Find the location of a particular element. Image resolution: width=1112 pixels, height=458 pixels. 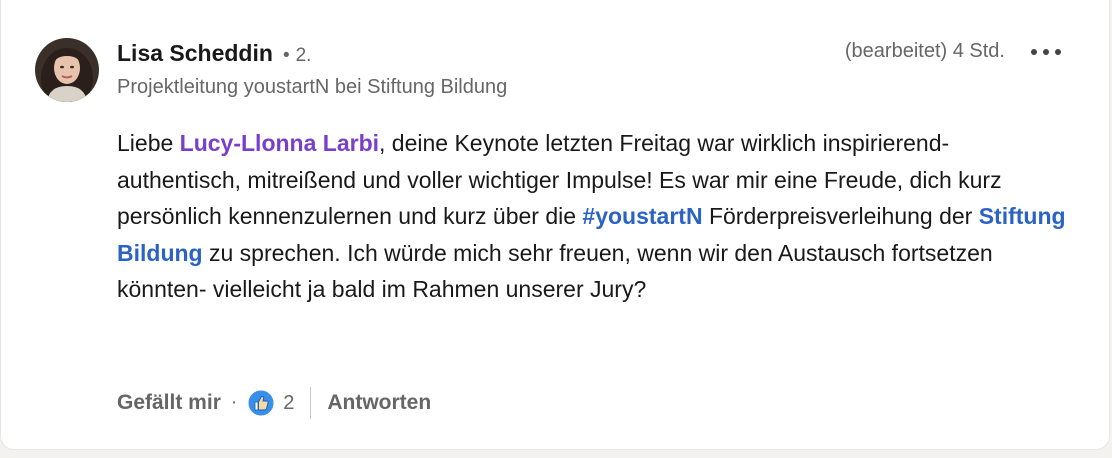

author-name: Lisa Scheddin is located at coordinates (195, 53).